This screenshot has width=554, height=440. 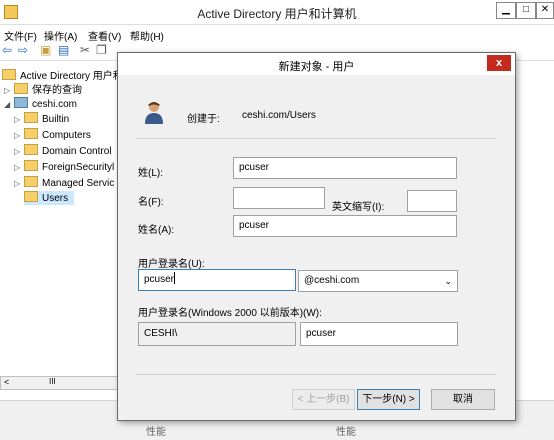 I want to click on domain-icon, so click(x=21, y=102).